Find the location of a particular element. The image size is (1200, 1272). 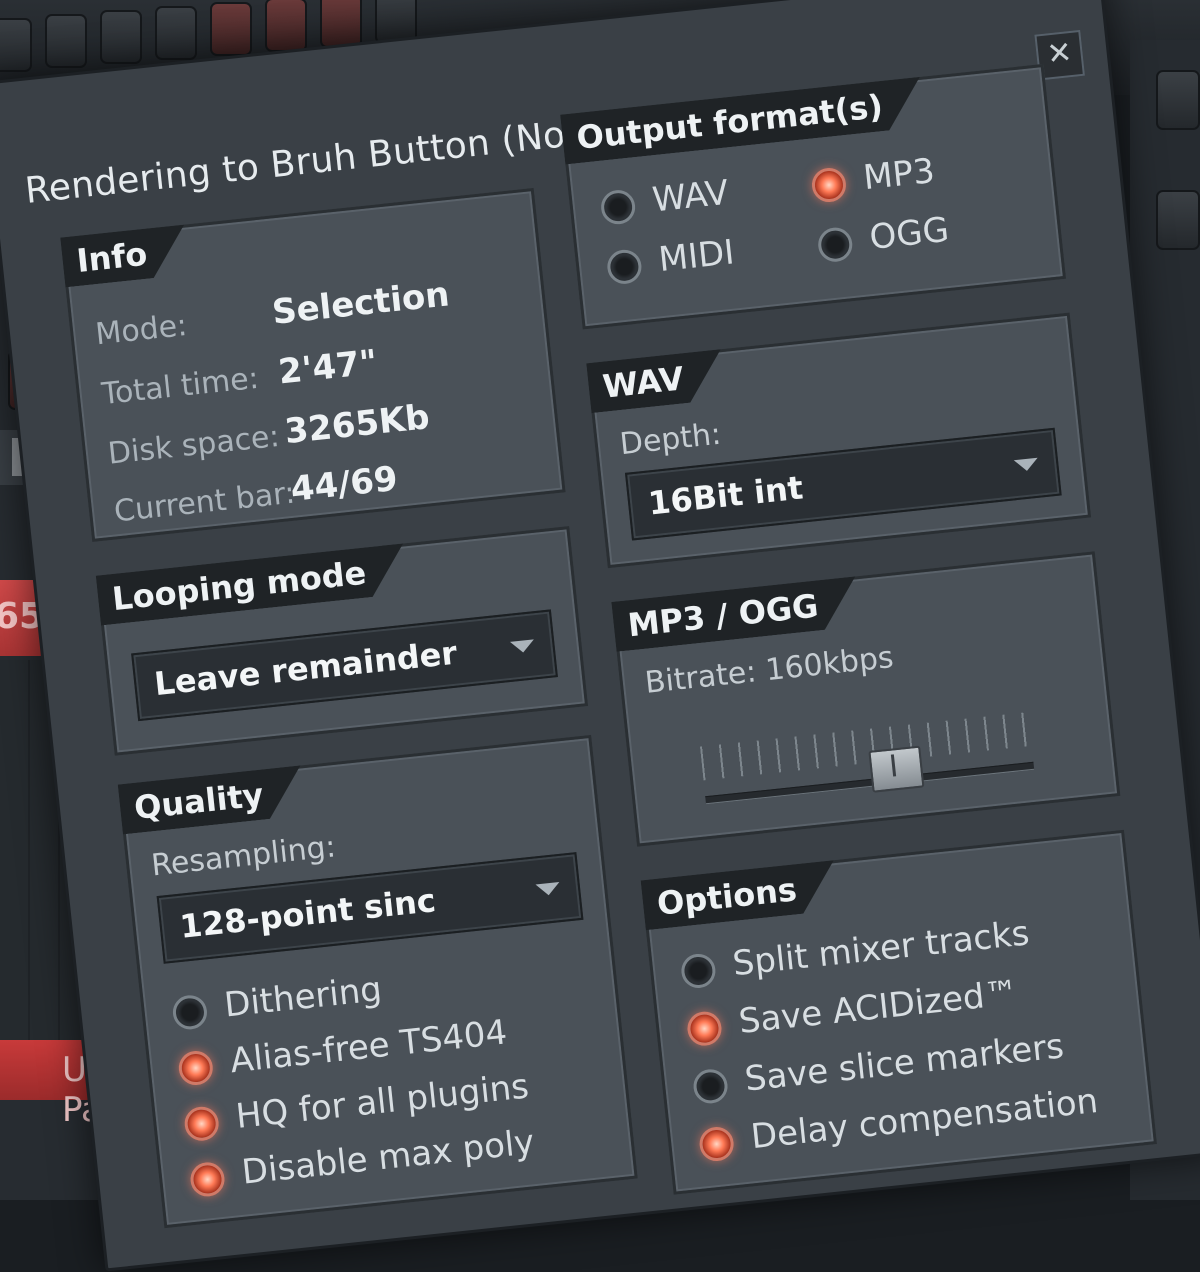

quality-option-disable-max-poly: Disable max poly is located at coordinates (362, 1165).